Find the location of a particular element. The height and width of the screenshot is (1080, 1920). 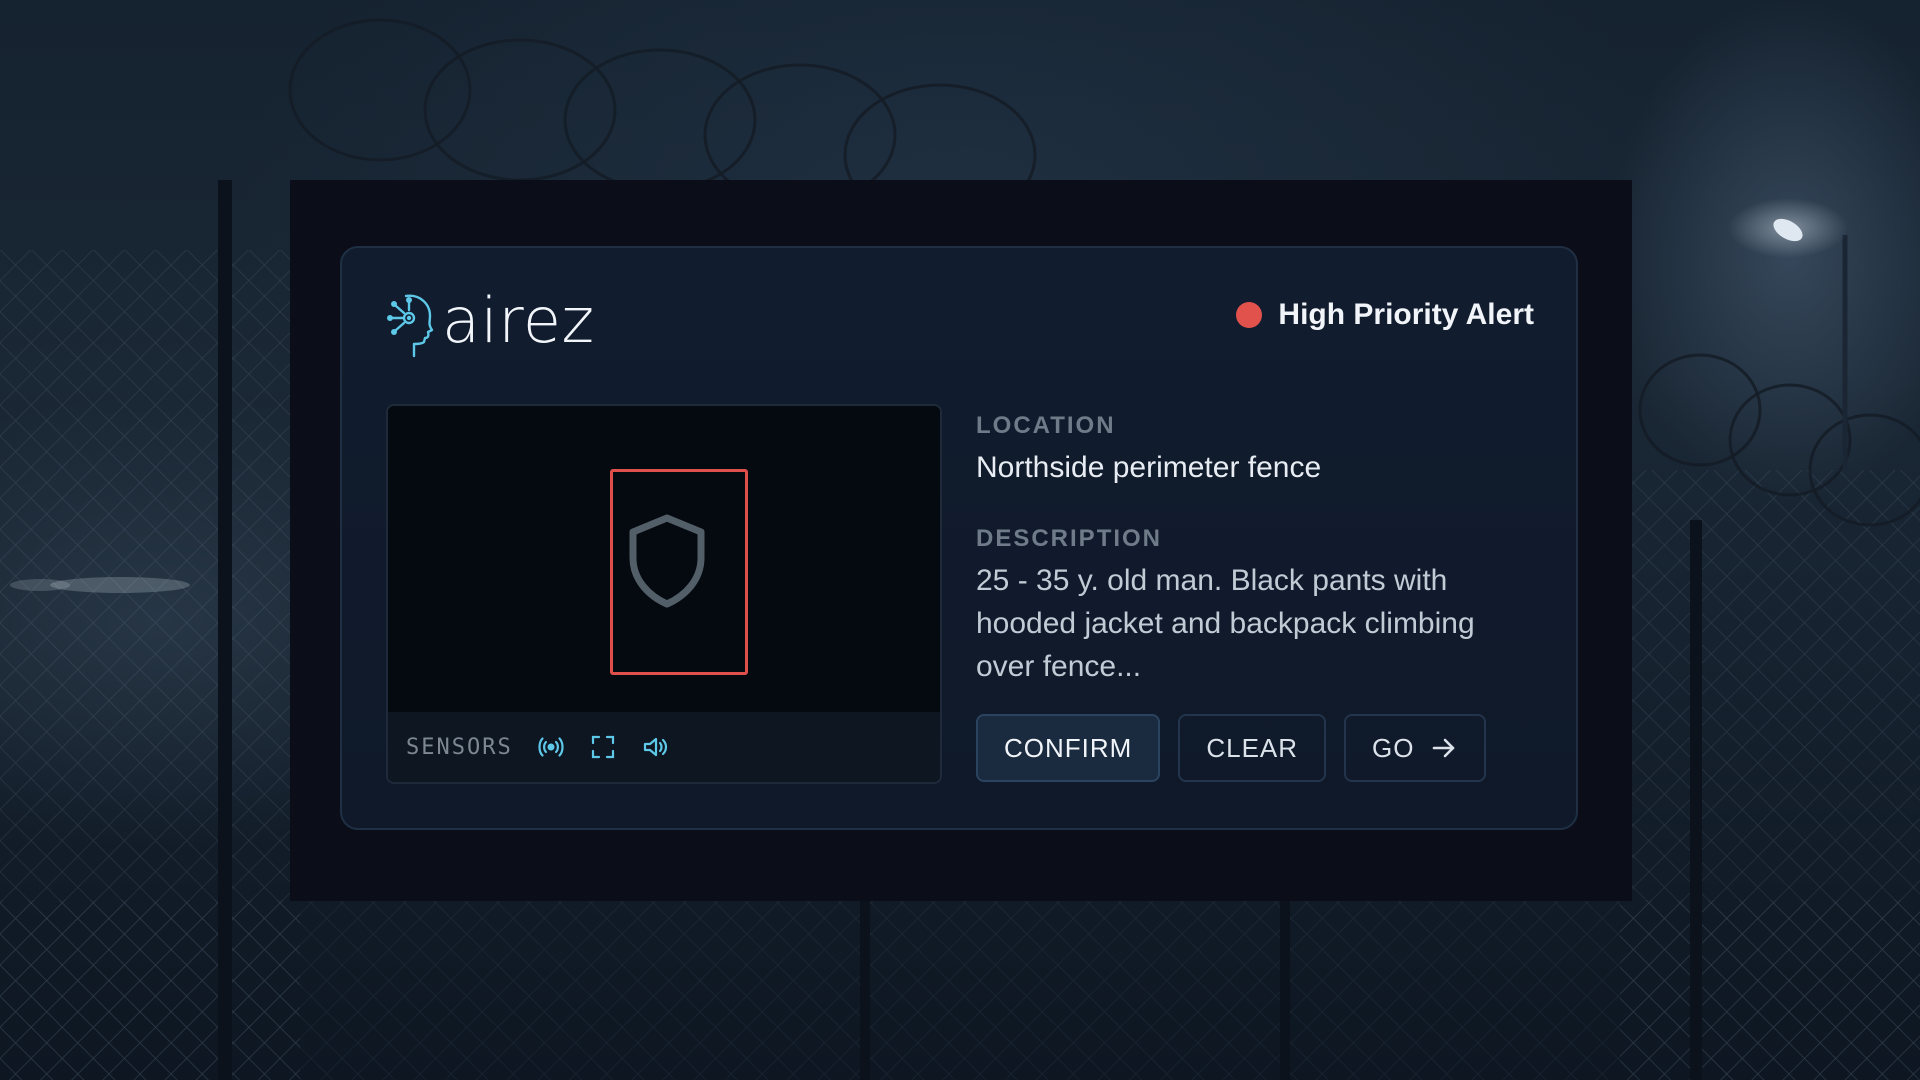

go-button-label: GO is located at coordinates (1393, 747).